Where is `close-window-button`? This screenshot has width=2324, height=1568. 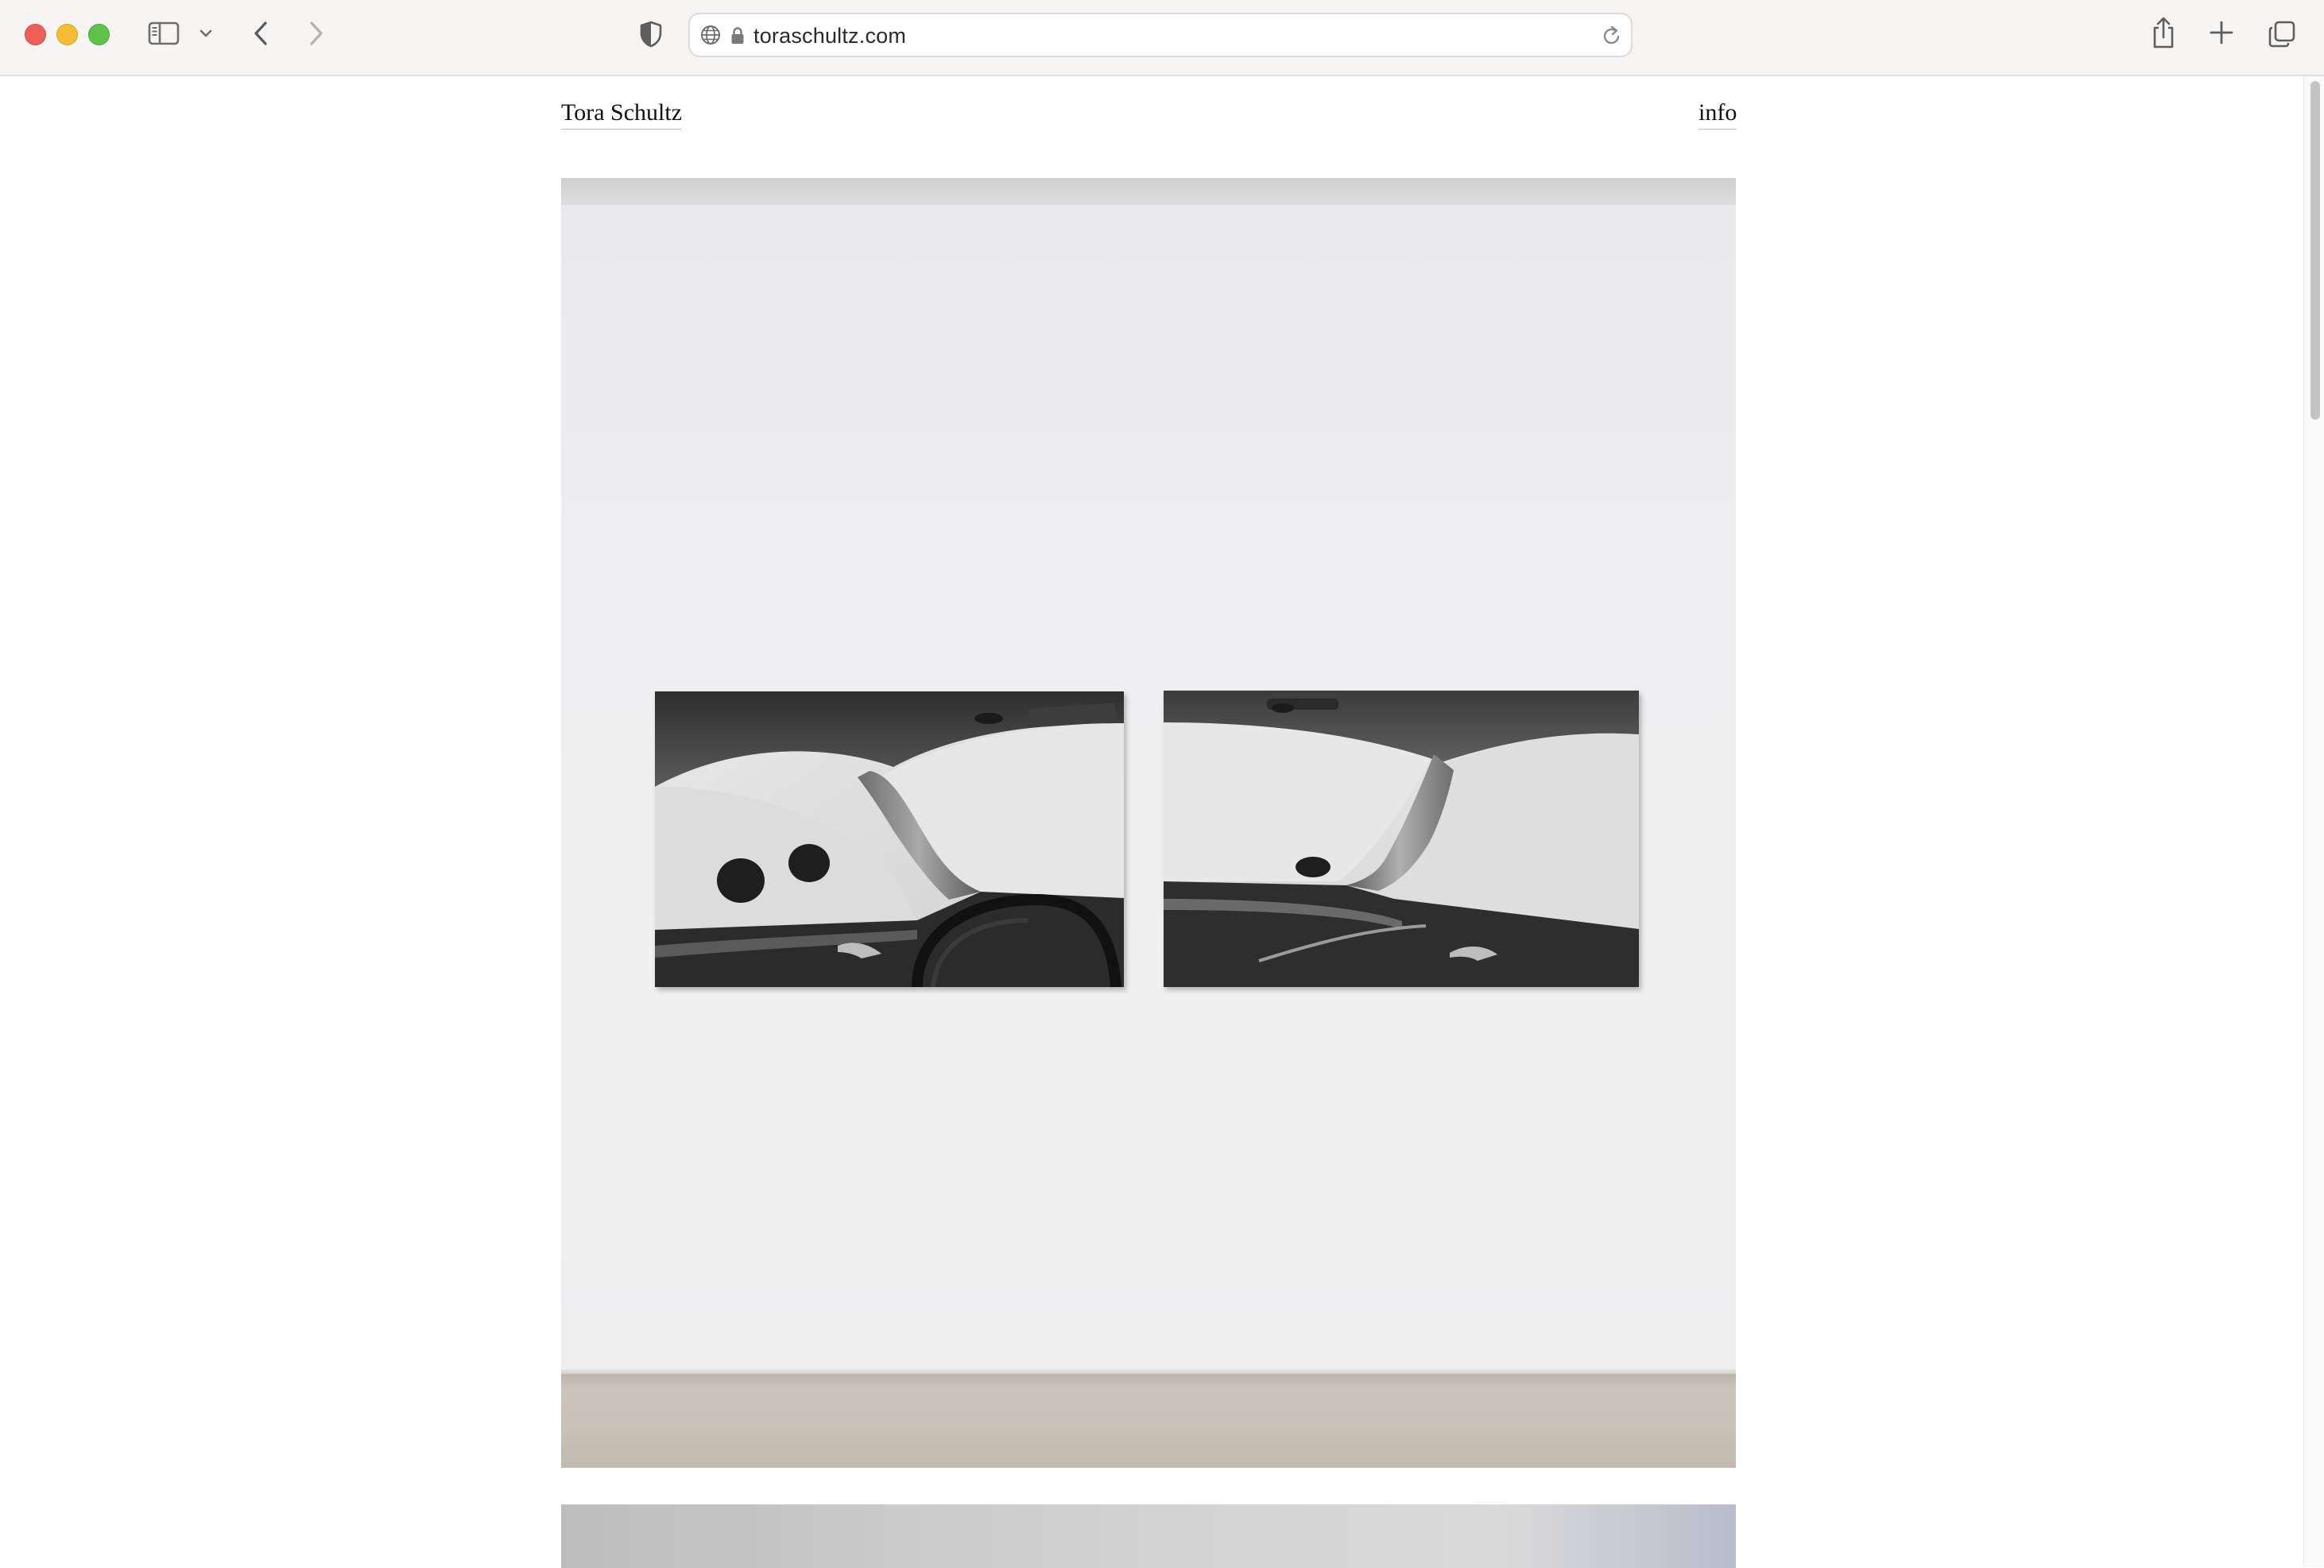 close-window-button is located at coordinates (35, 34).